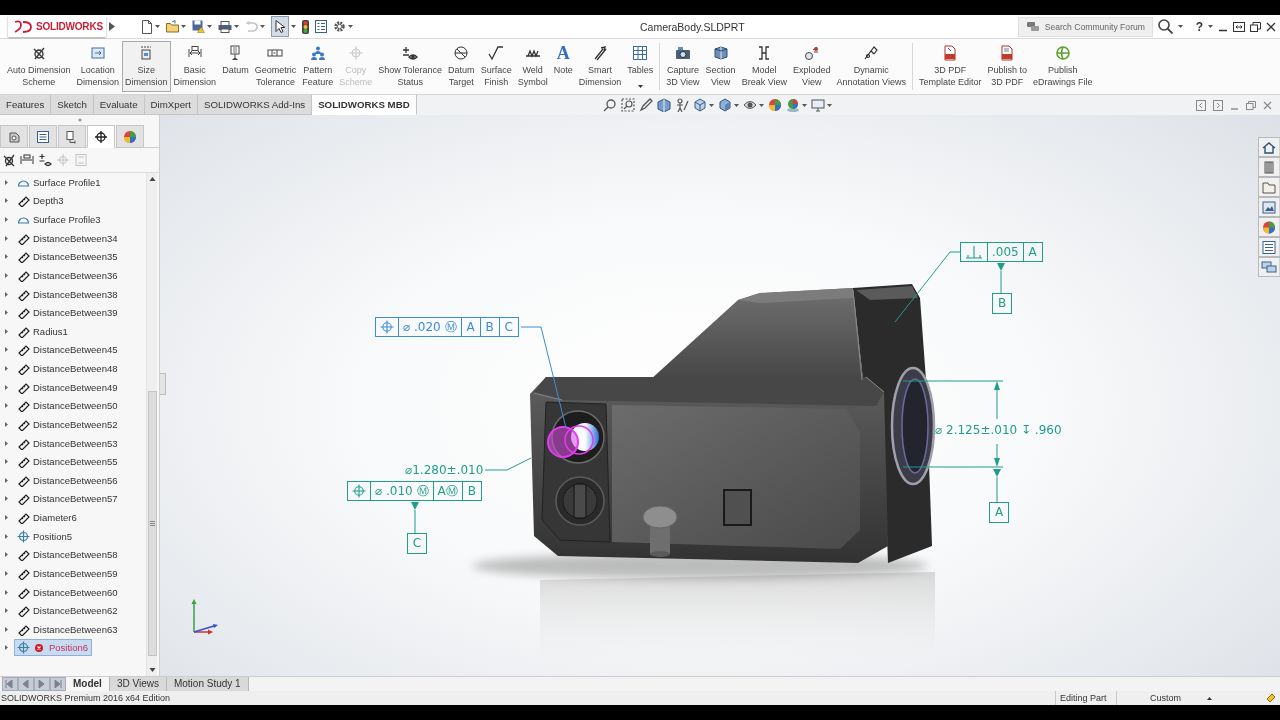 The width and height of the screenshot is (1280, 720). What do you see at coordinates (47, 518) in the screenshot?
I see `tree-item: Diameter6` at bounding box center [47, 518].